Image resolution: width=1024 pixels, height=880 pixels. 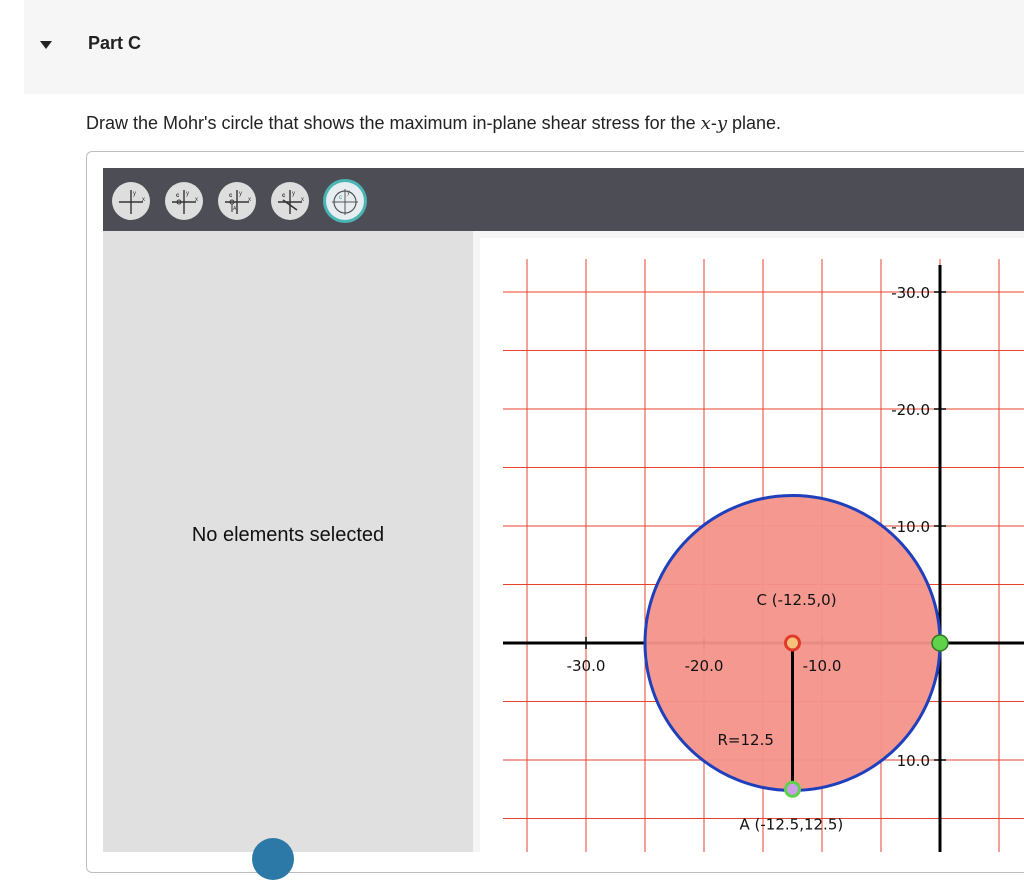 I want to click on collapse-caret-icon, so click(x=46, y=45).